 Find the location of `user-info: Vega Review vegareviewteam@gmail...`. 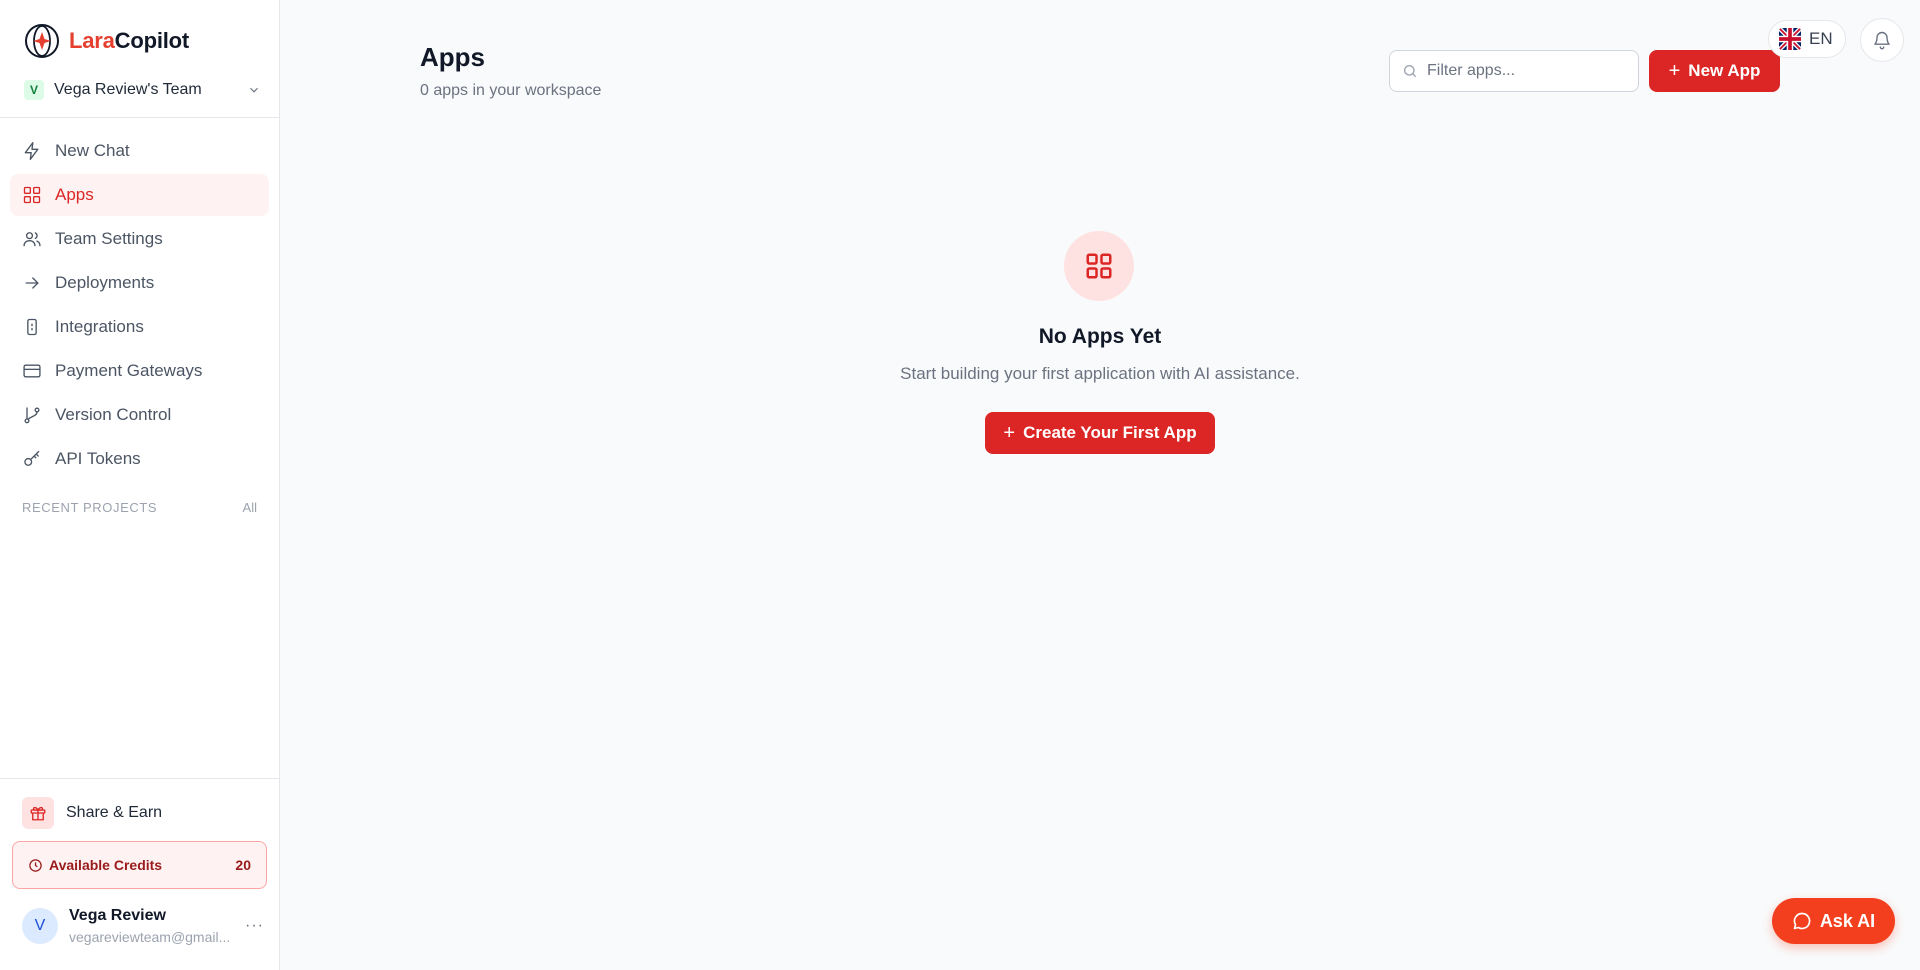

user-info: Vega Review vegareviewteam@gmail... is located at coordinates (154, 926).